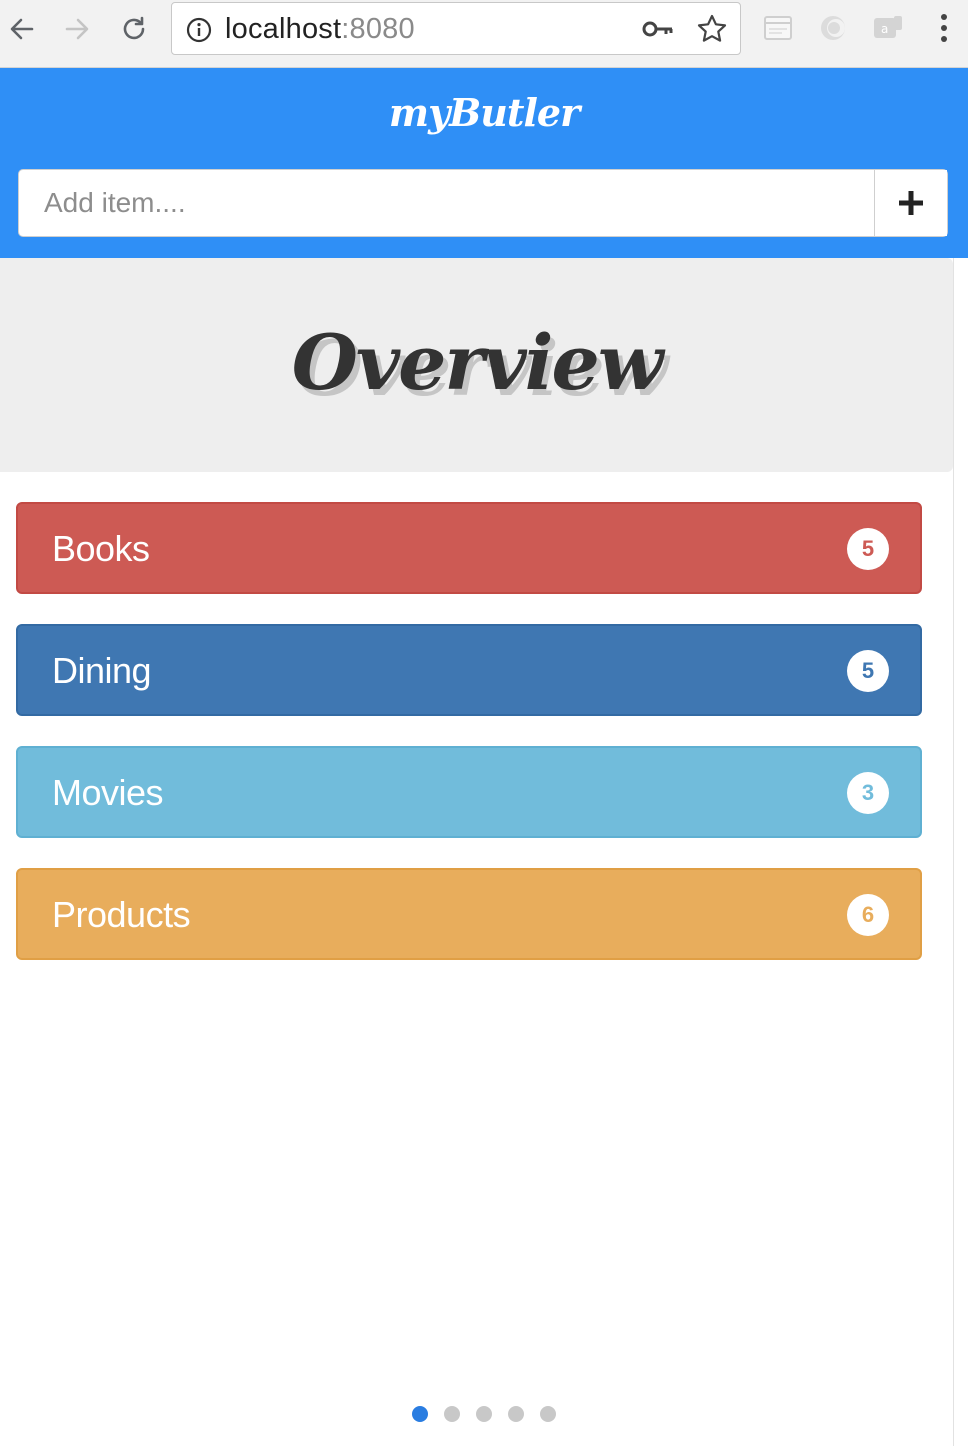  What do you see at coordinates (469, 792) in the screenshot?
I see `category-item-movies: Movies 3` at bounding box center [469, 792].